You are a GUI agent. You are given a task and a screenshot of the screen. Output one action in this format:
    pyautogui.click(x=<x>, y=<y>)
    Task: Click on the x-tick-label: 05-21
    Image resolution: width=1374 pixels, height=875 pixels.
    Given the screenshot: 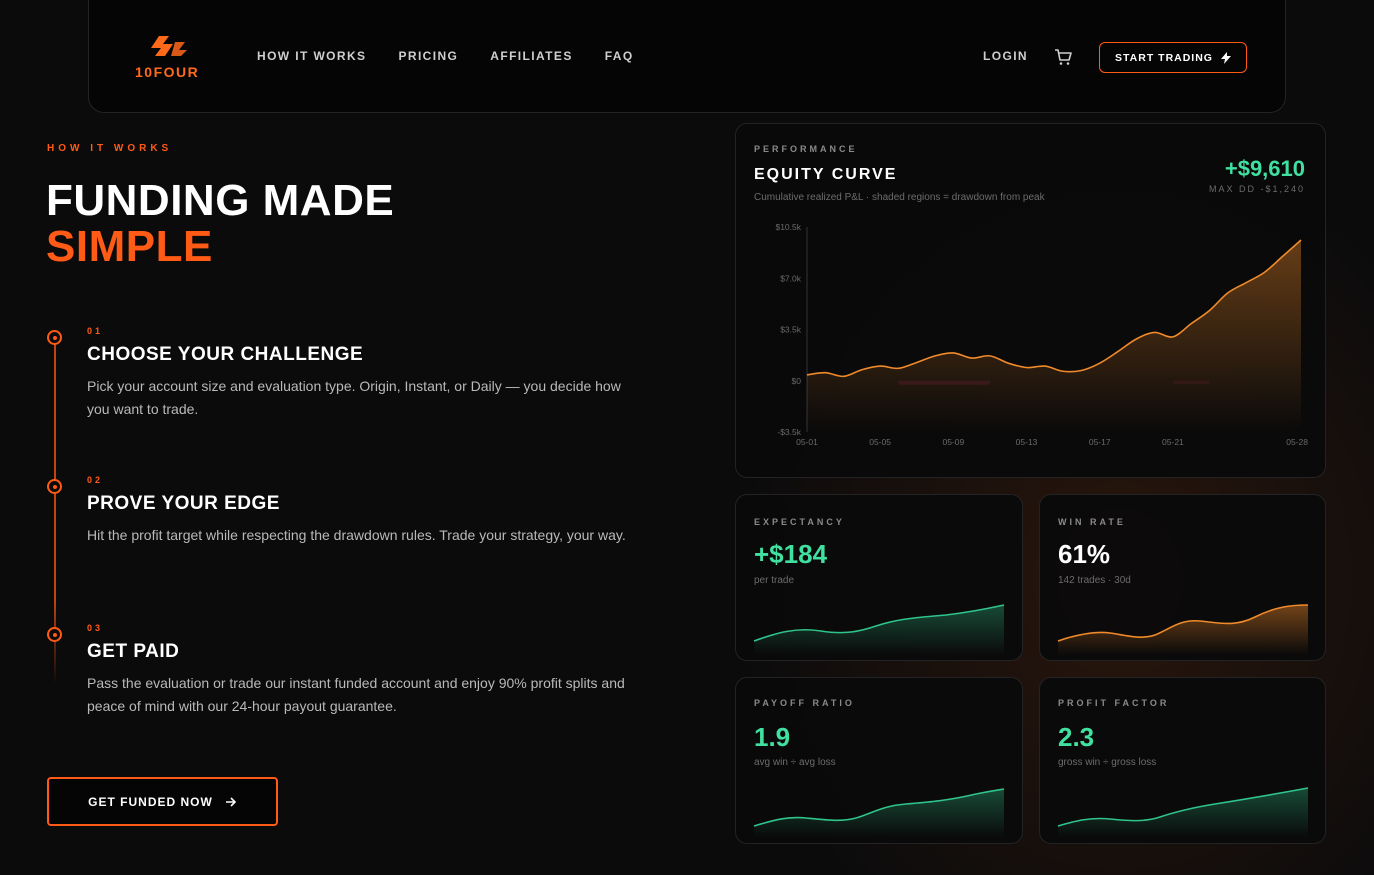 What is the action you would take?
    pyautogui.click(x=1173, y=442)
    